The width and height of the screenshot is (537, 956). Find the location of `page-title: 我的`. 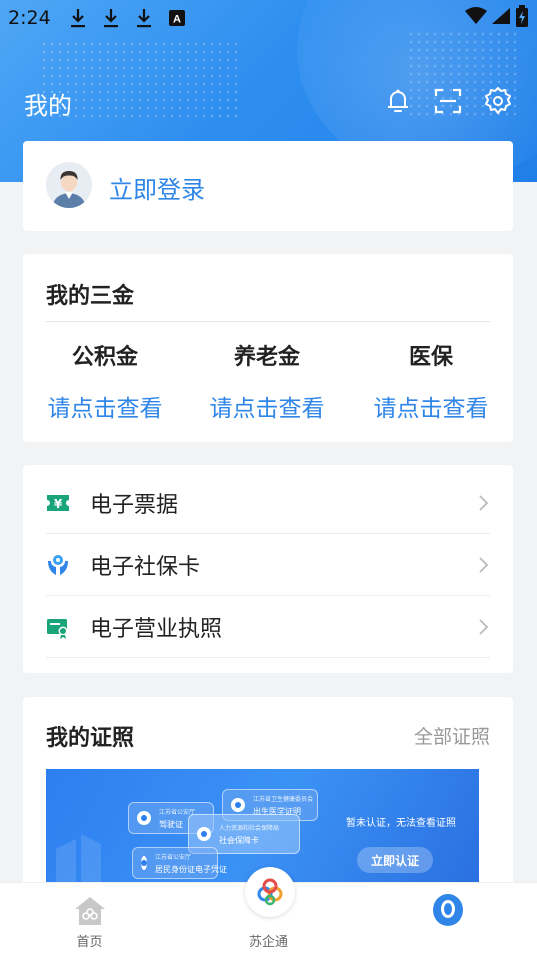

page-title: 我的 is located at coordinates (48, 106).